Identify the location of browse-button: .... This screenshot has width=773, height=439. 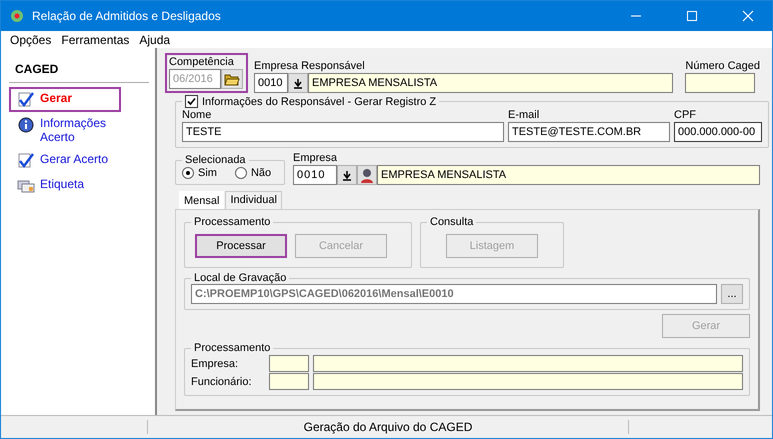
(732, 294).